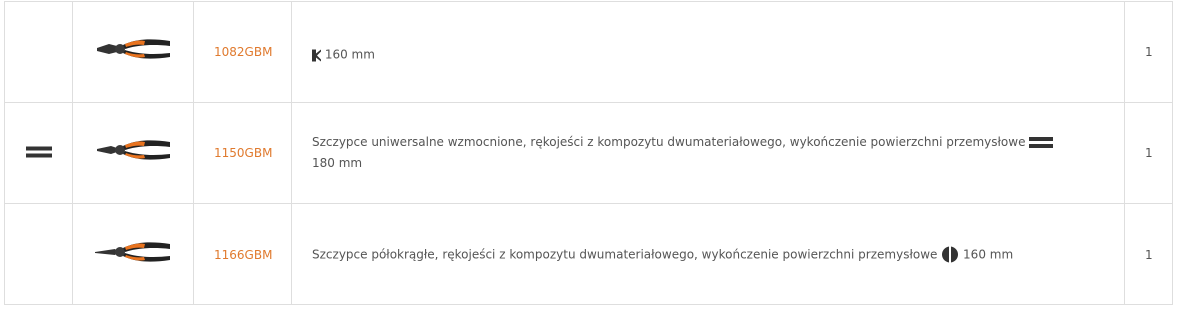 The height and width of the screenshot is (314, 1178). I want to click on combination-pliers-icon, so click(134, 153).